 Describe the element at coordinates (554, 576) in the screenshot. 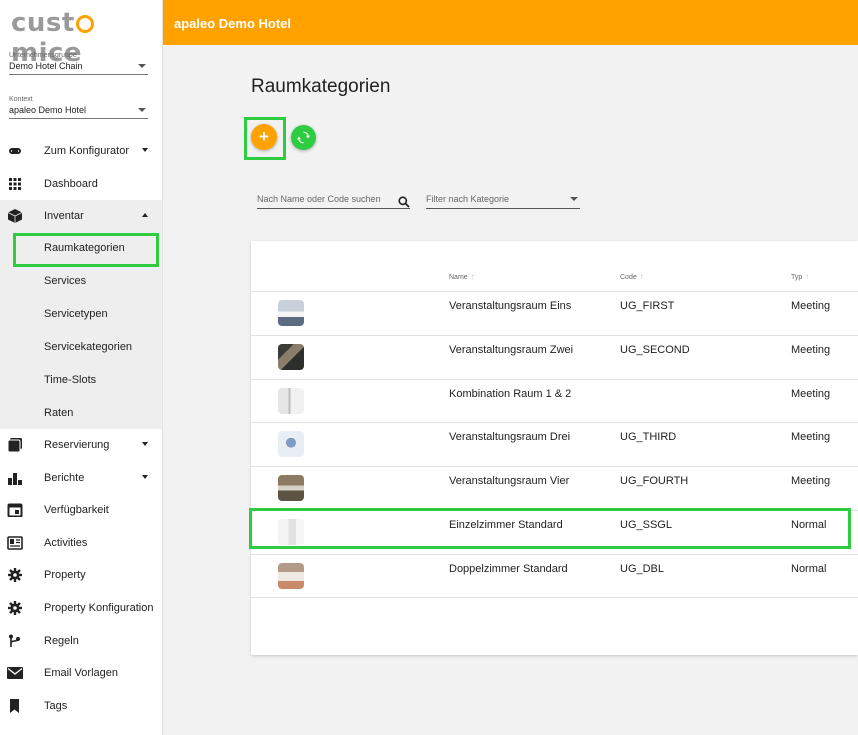

I see `table-row: Doppelzimmer Standard UG_DBL Normal` at that location.